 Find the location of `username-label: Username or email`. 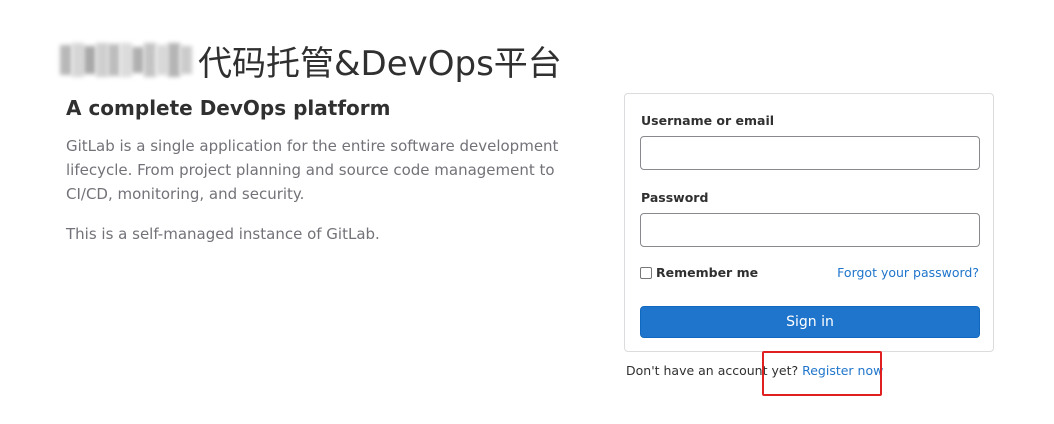

username-label: Username or email is located at coordinates (708, 120).